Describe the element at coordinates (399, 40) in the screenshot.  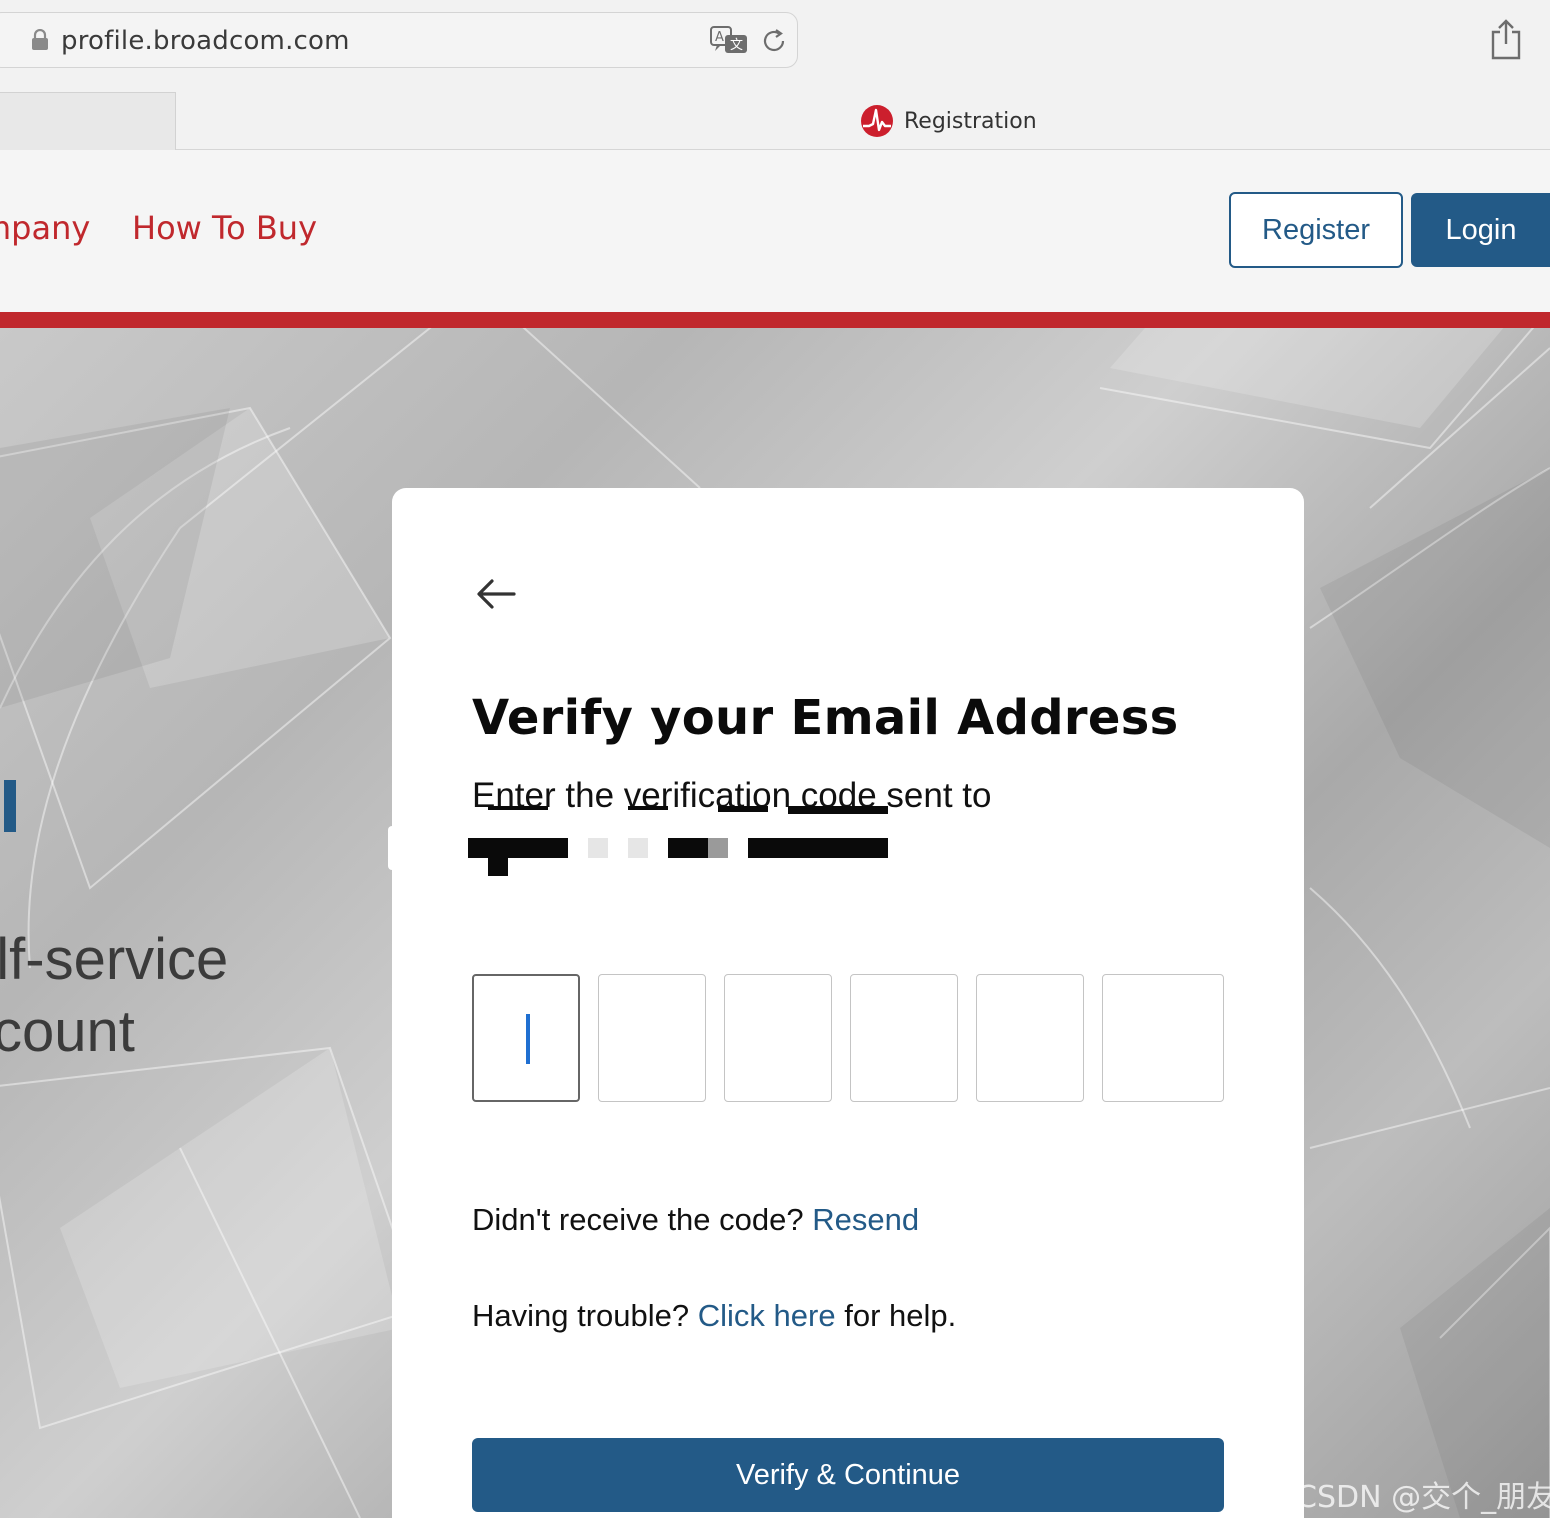
I see `address-bar: profile.broadcom.com A 文` at that location.